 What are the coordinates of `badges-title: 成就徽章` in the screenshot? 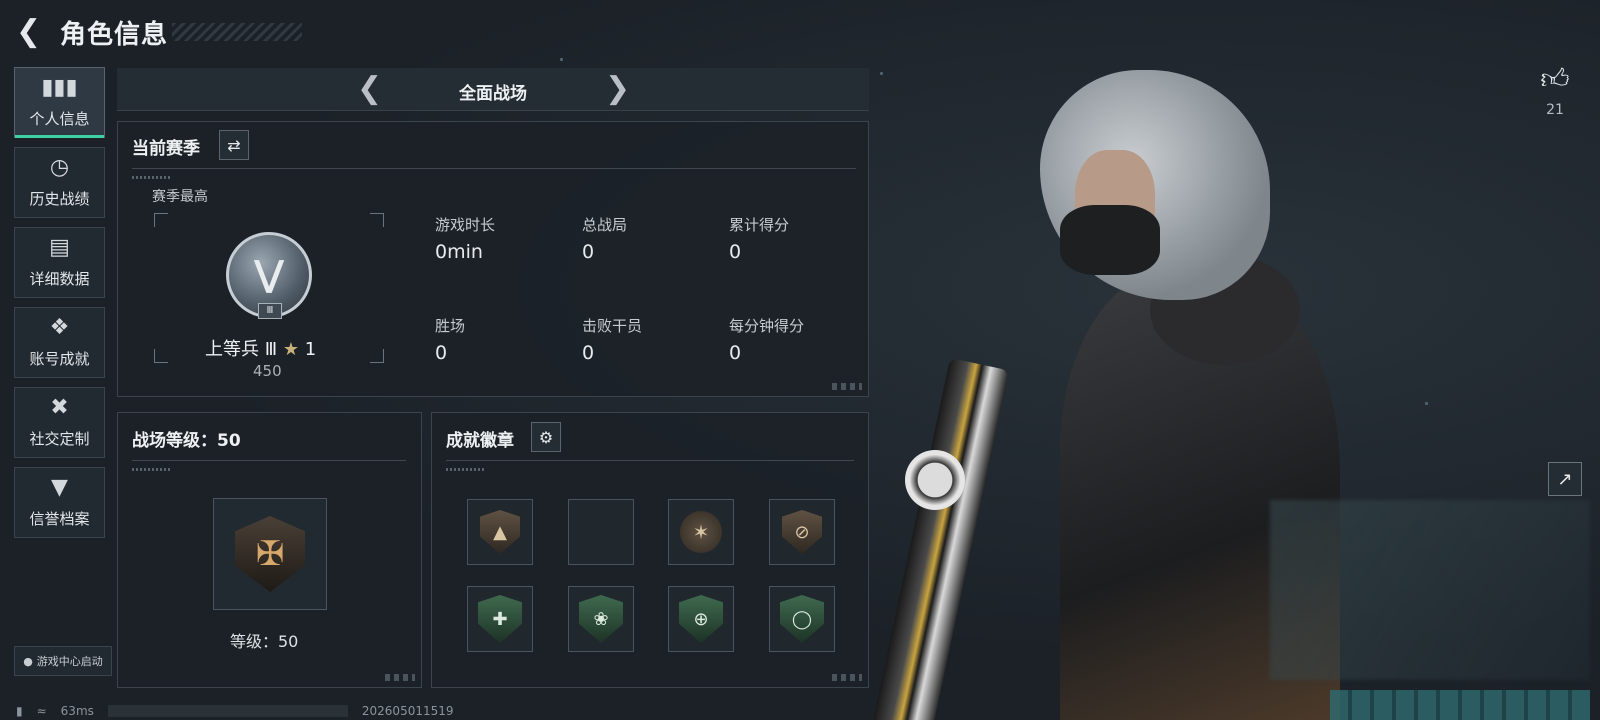 It's located at (480, 441).